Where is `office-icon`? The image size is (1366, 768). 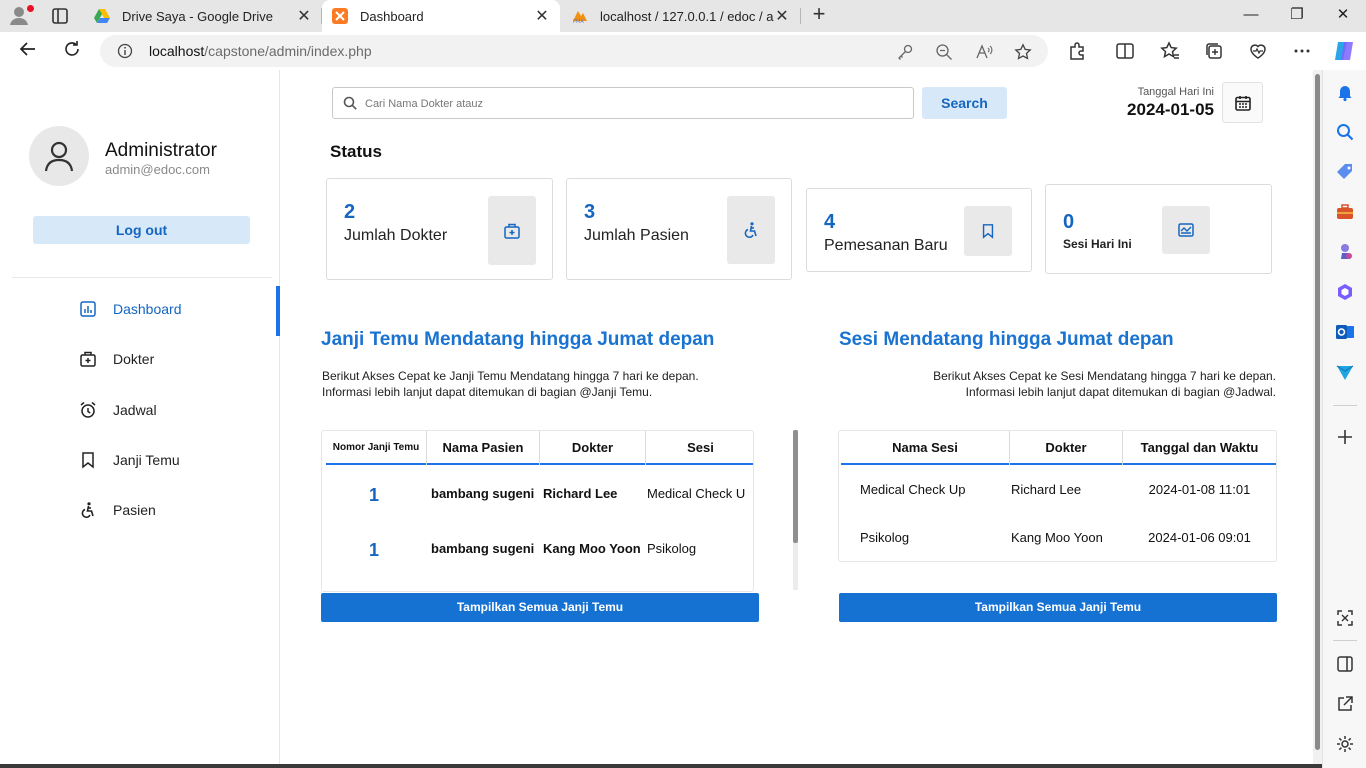 office-icon is located at coordinates (1345, 292).